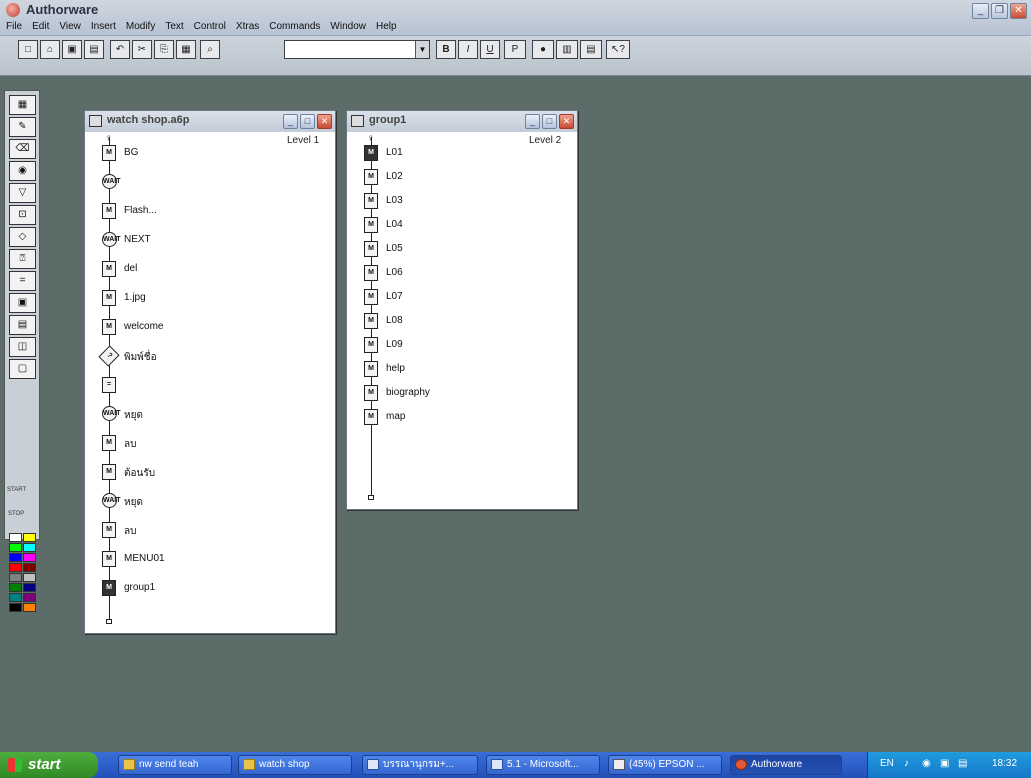 Image resolution: width=1031 pixels, height=778 pixels. What do you see at coordinates (22, 171) in the screenshot?
I see `wait-icon: ◉` at bounding box center [22, 171].